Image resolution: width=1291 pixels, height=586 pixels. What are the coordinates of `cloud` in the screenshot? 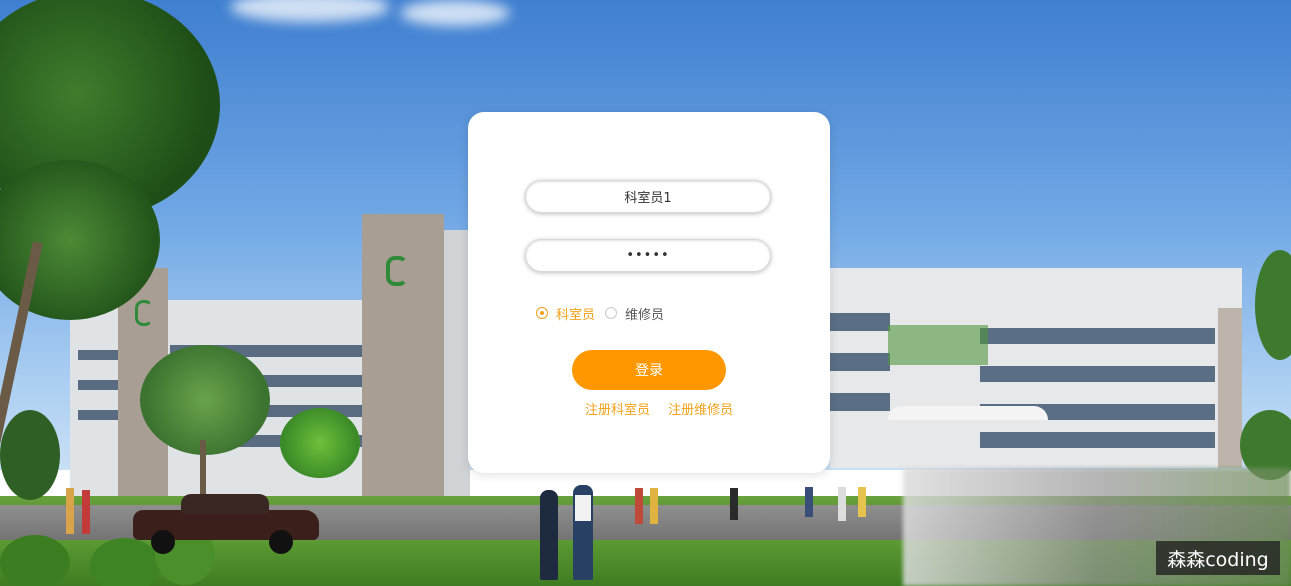 It's located at (455, 13).